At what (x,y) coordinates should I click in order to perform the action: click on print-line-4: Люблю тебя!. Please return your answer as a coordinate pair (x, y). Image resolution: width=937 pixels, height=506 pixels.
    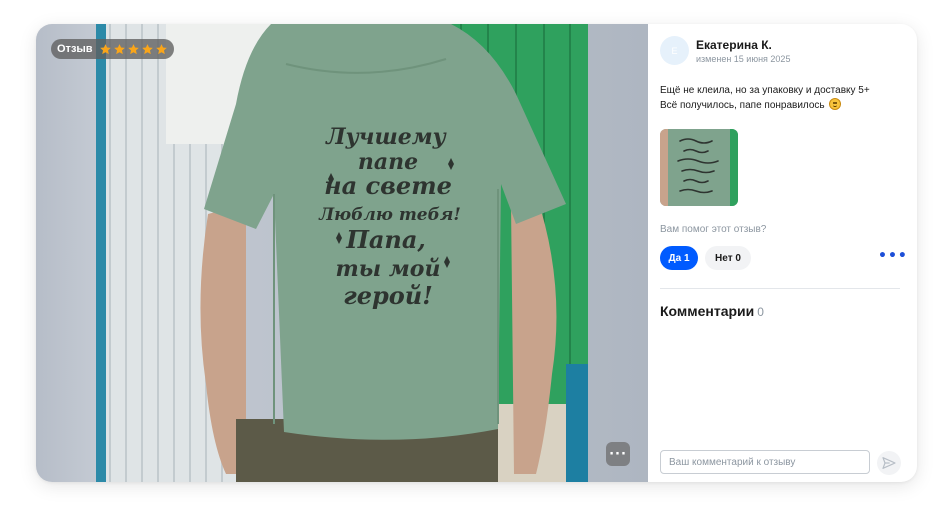
    Looking at the image, I should click on (389, 215).